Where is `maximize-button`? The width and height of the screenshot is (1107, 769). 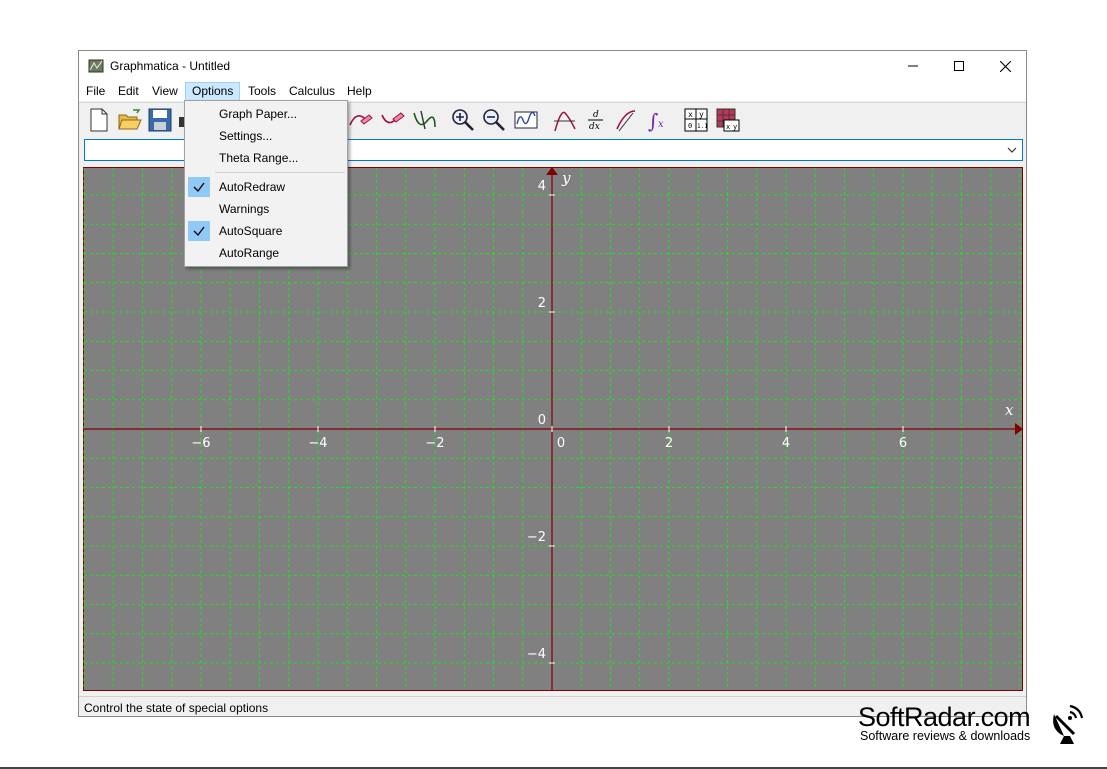 maximize-button is located at coordinates (959, 66).